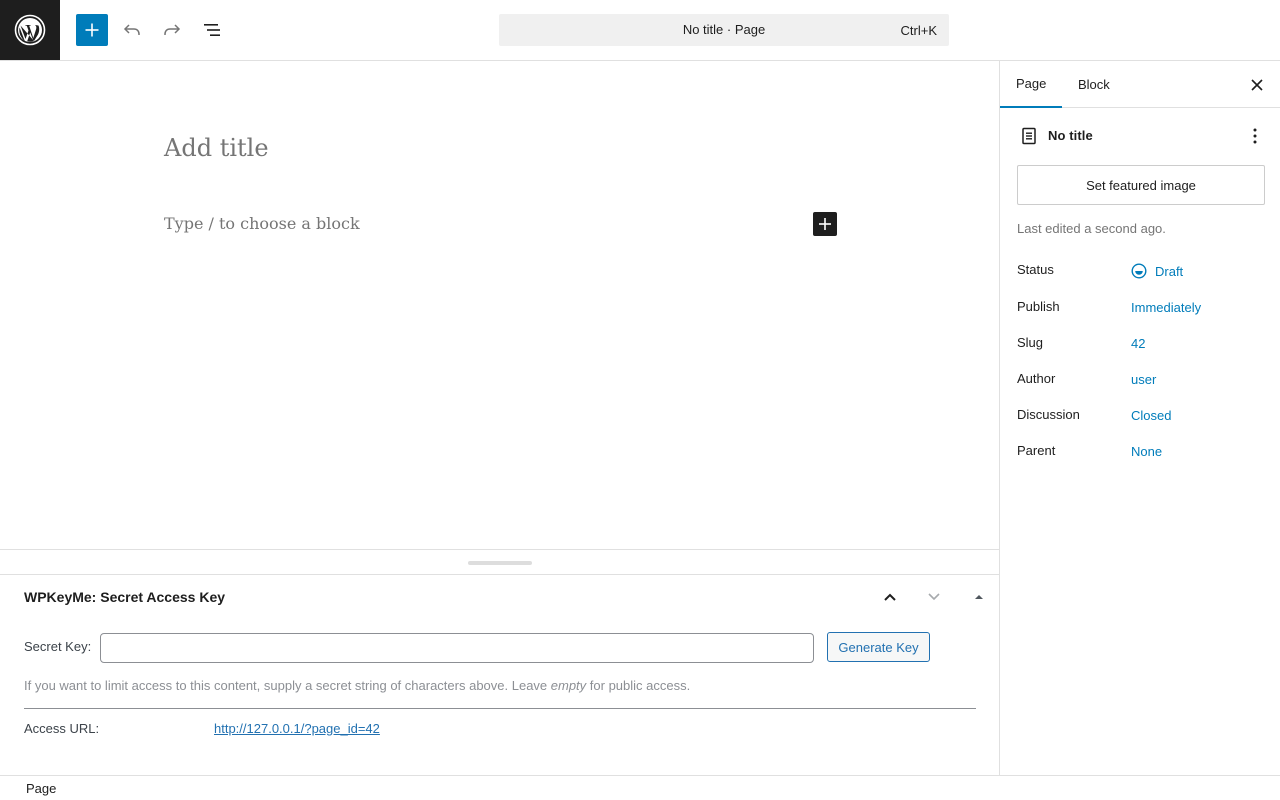 This screenshot has width=1280, height=800. I want to click on page-icon, so click(1029, 136).